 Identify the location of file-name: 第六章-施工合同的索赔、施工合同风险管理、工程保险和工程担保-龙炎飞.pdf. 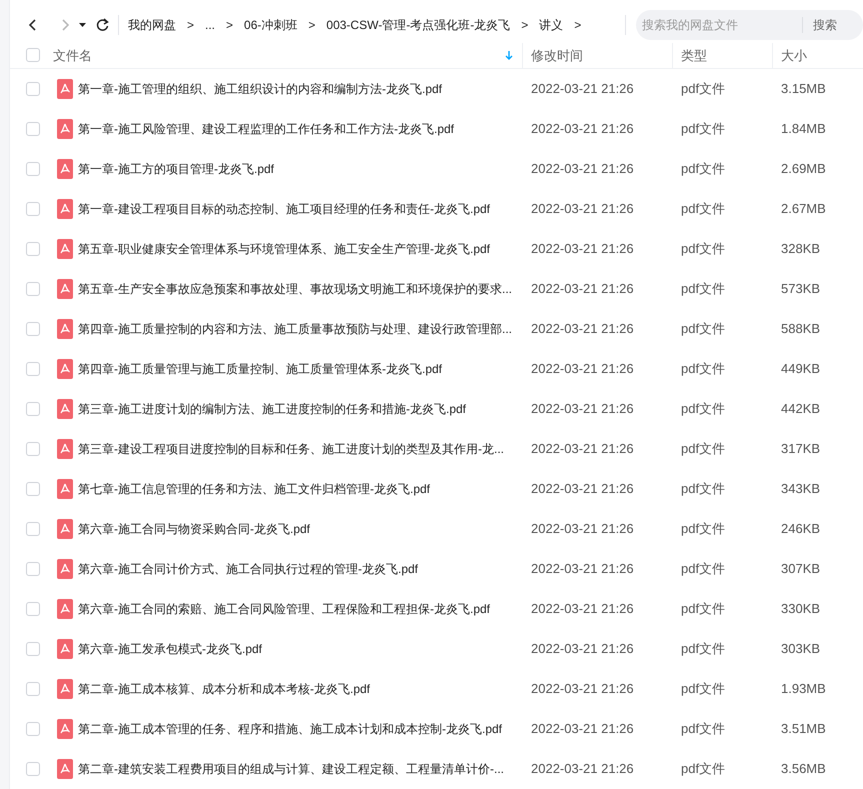
(284, 609).